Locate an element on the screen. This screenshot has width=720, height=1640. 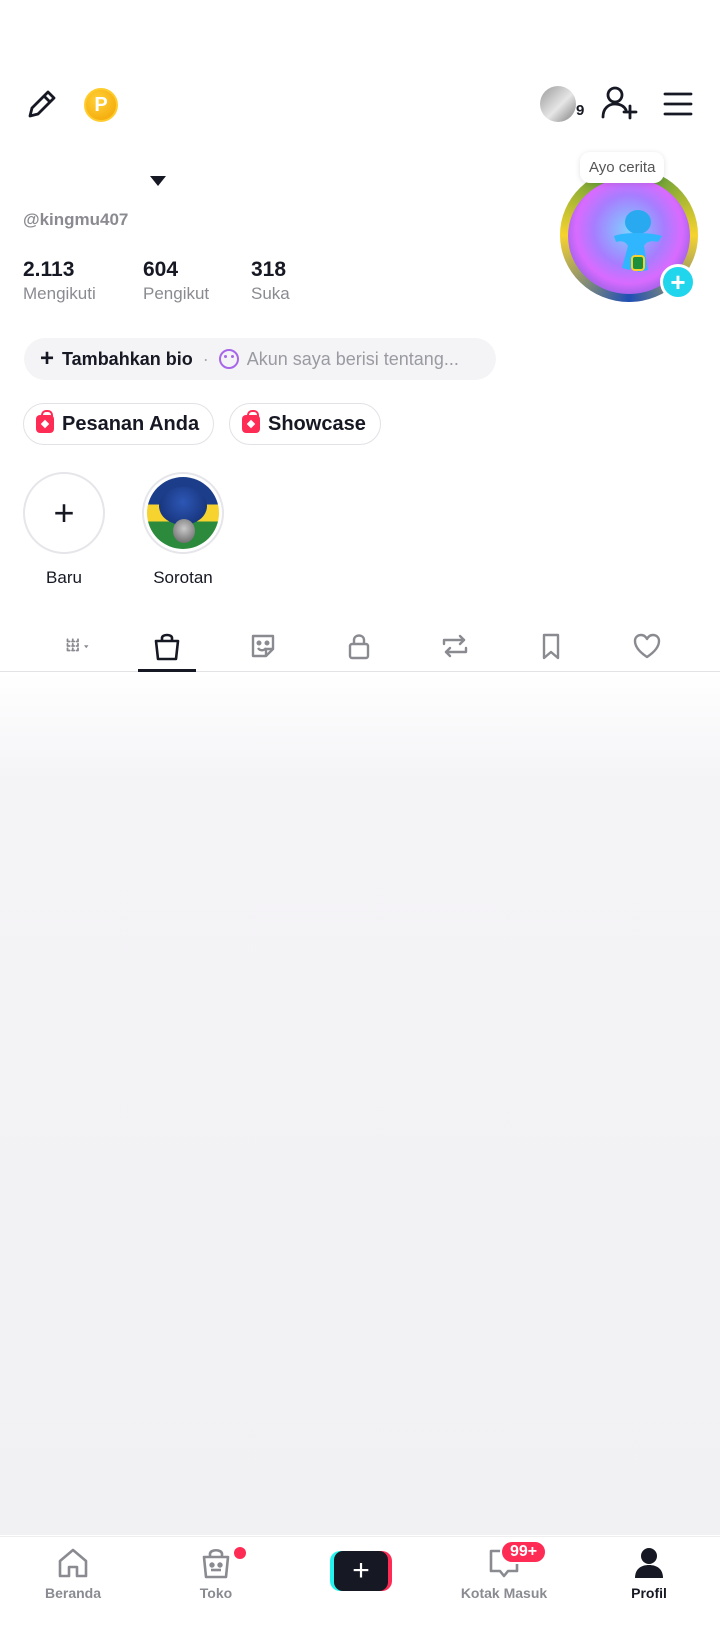
bookmark-icon is located at coordinates (551, 646).